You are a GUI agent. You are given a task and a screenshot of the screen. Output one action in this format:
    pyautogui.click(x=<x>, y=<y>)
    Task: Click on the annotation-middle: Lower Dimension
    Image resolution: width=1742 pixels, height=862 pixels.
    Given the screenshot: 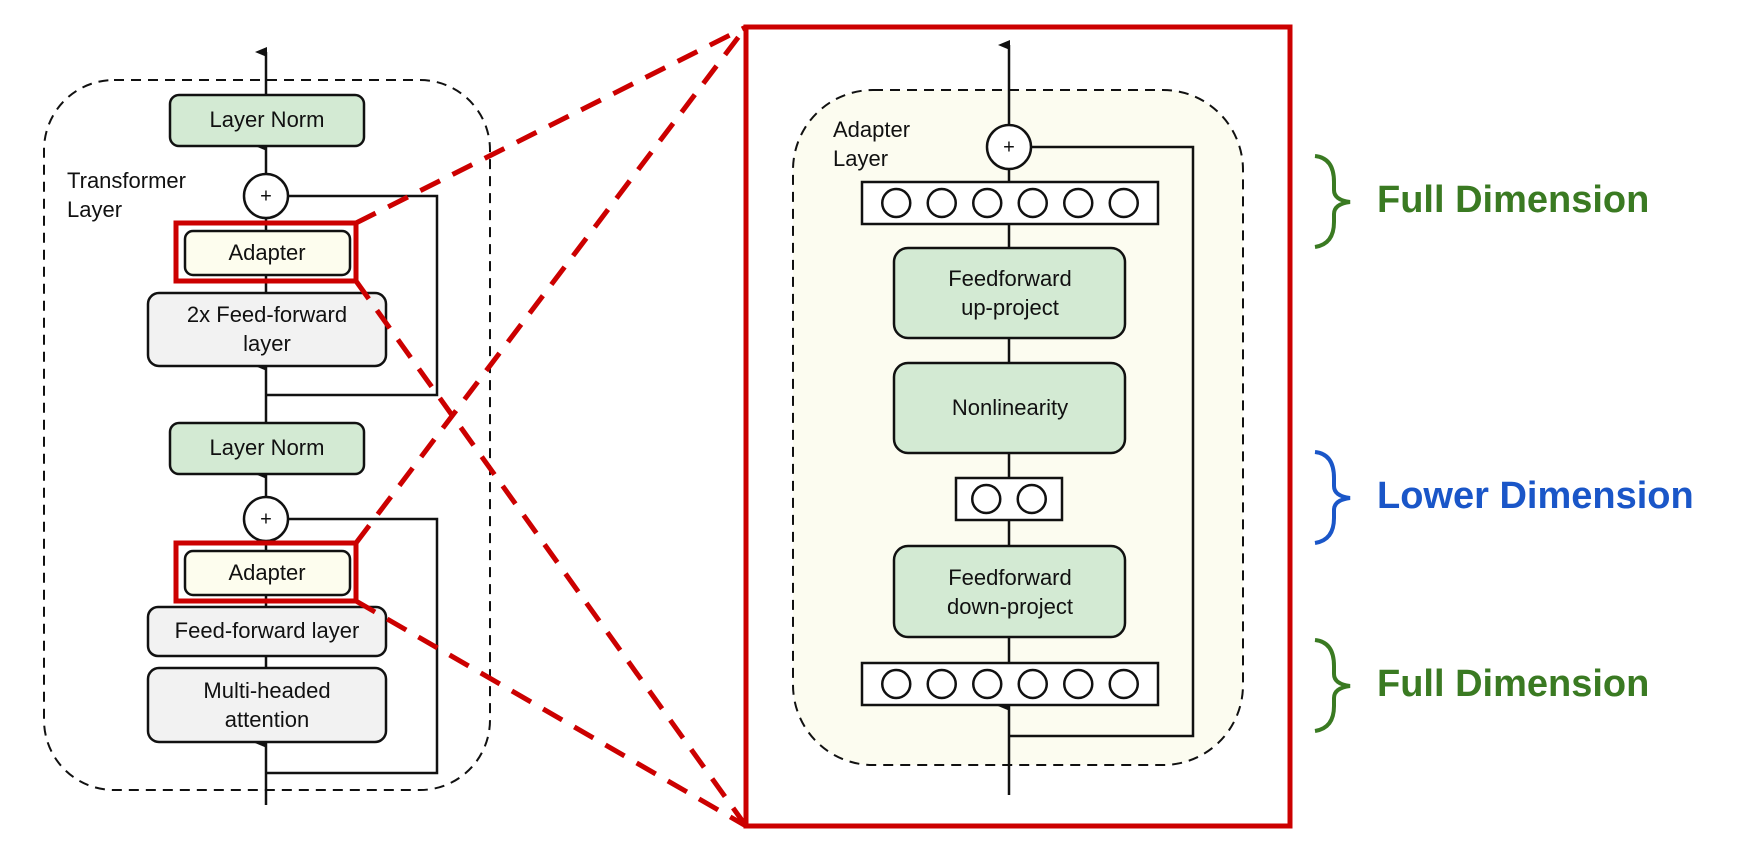 What is the action you would take?
    pyautogui.click(x=1504, y=497)
    